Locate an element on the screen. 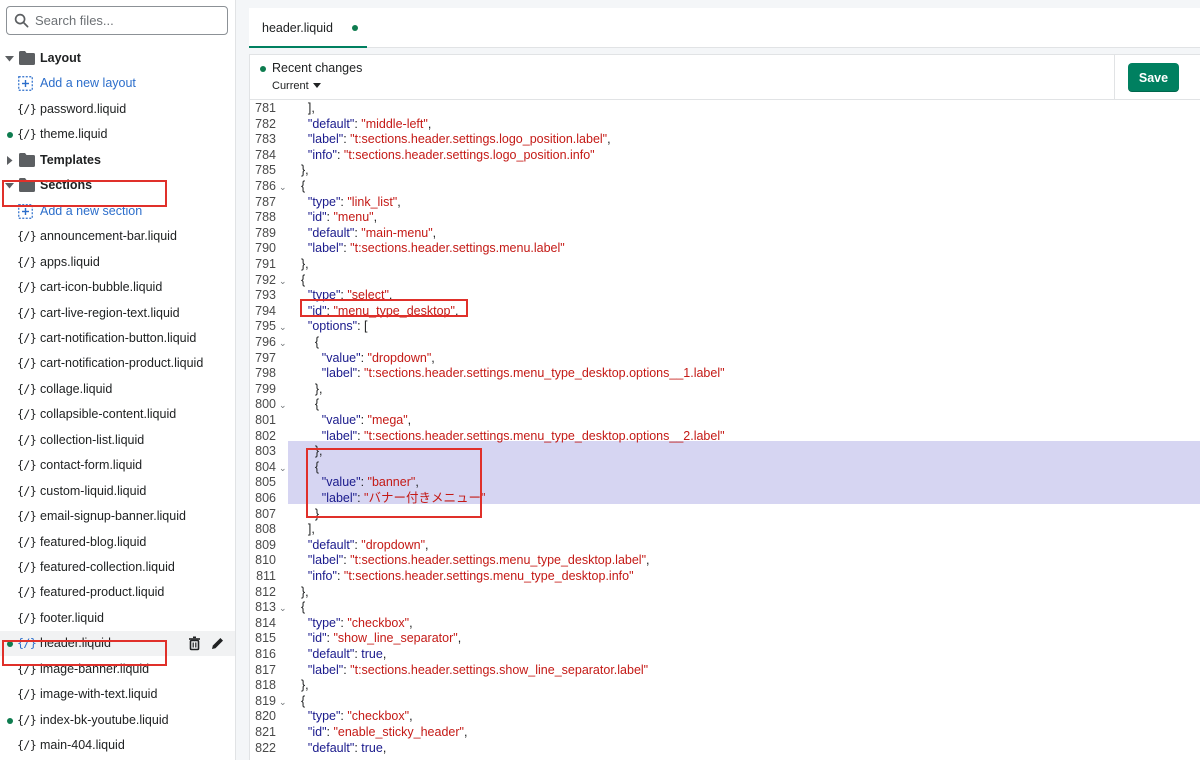 Image resolution: width=1200 pixels, height=760 pixels. version-select: Current is located at coordinates (290, 86).